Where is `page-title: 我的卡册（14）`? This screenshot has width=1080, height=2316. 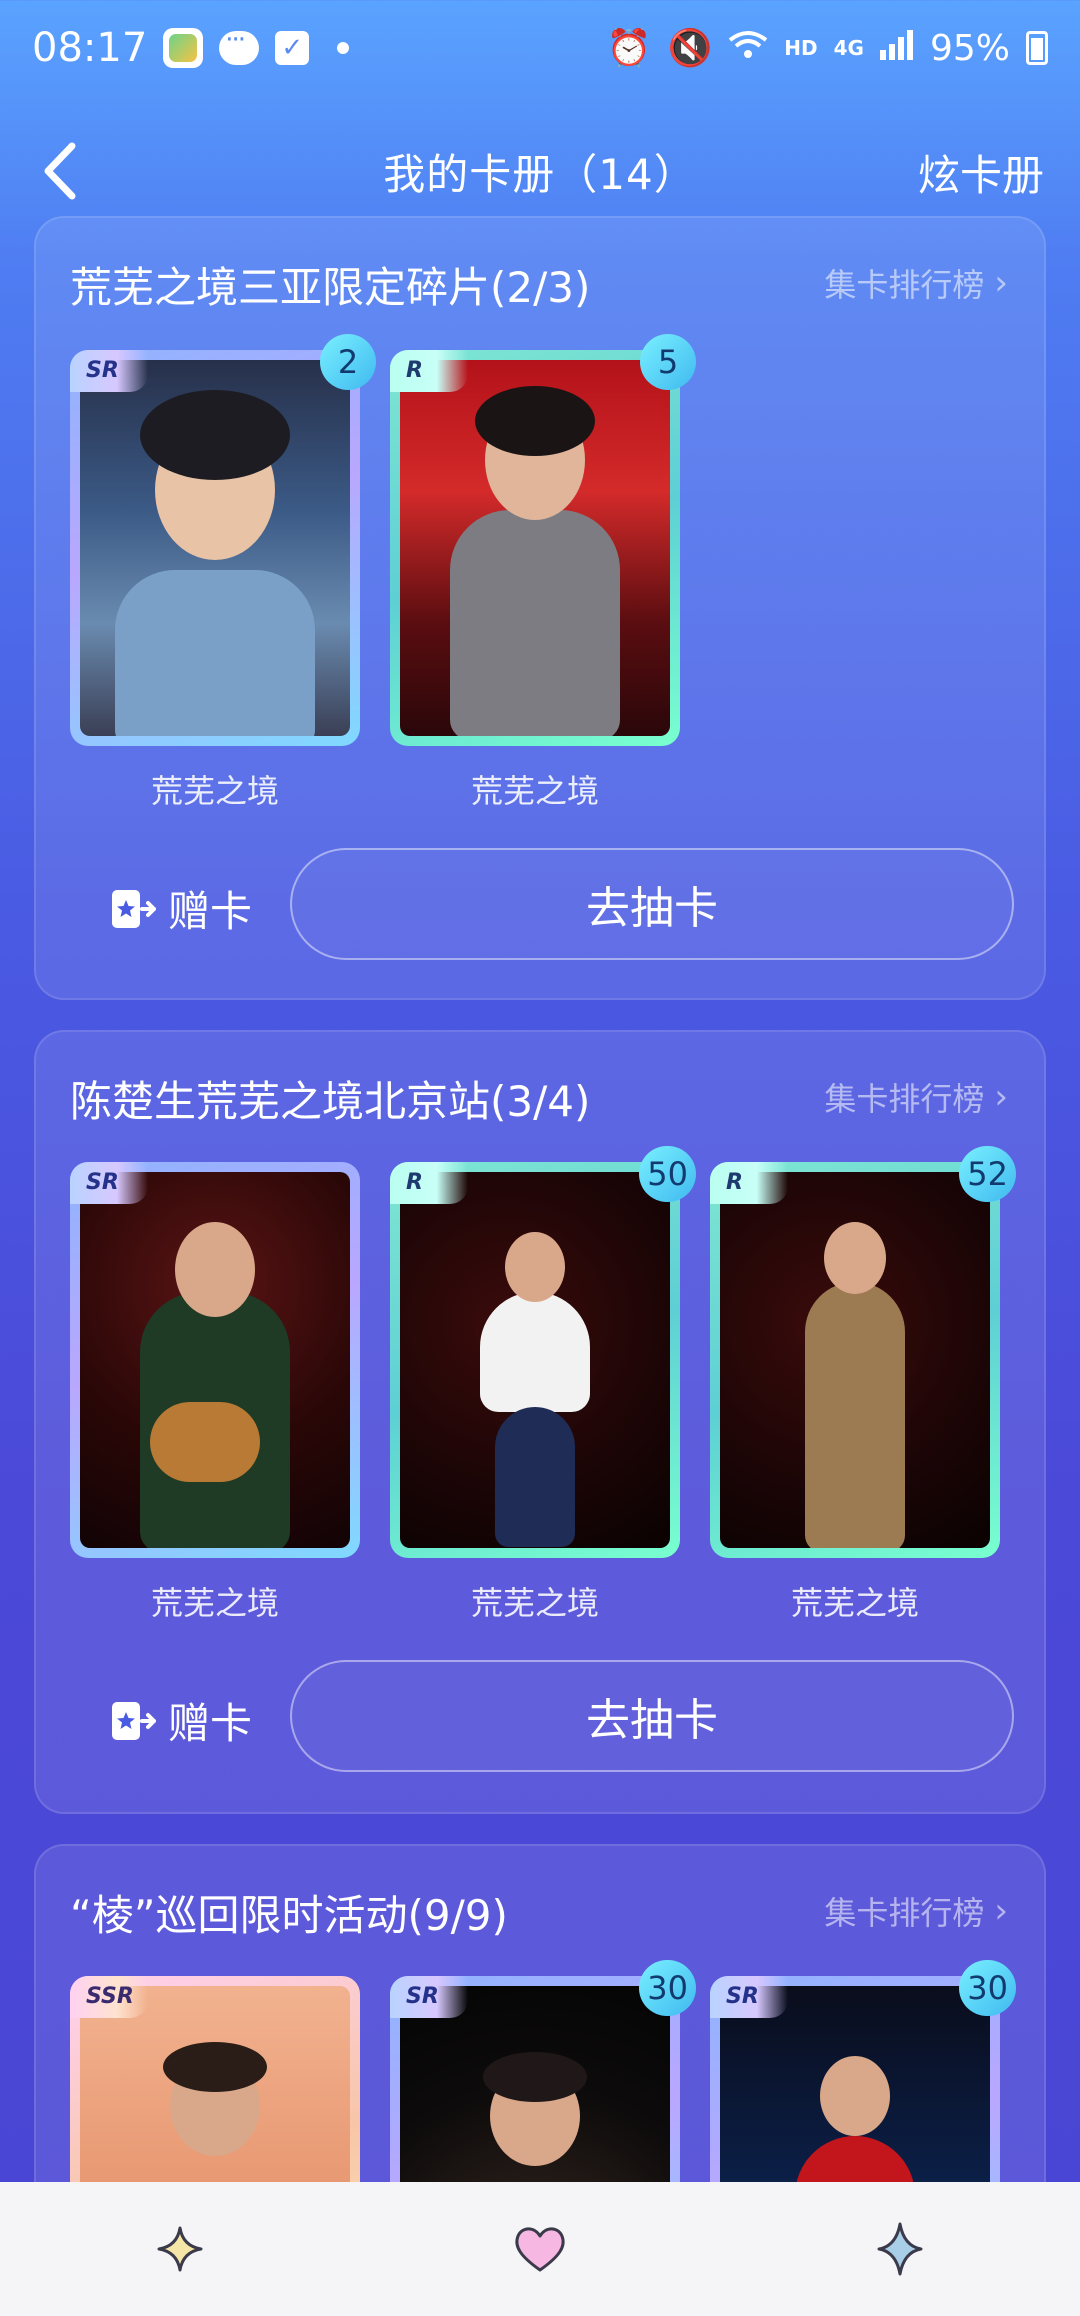 page-title: 我的卡册（14） is located at coordinates (540, 174).